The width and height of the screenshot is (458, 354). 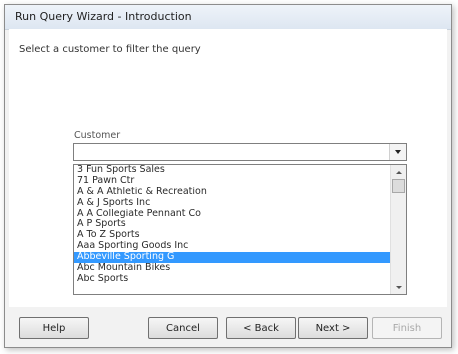 I want to click on button-bar: Help Cancel < Back Next > Finish, so click(x=228, y=327).